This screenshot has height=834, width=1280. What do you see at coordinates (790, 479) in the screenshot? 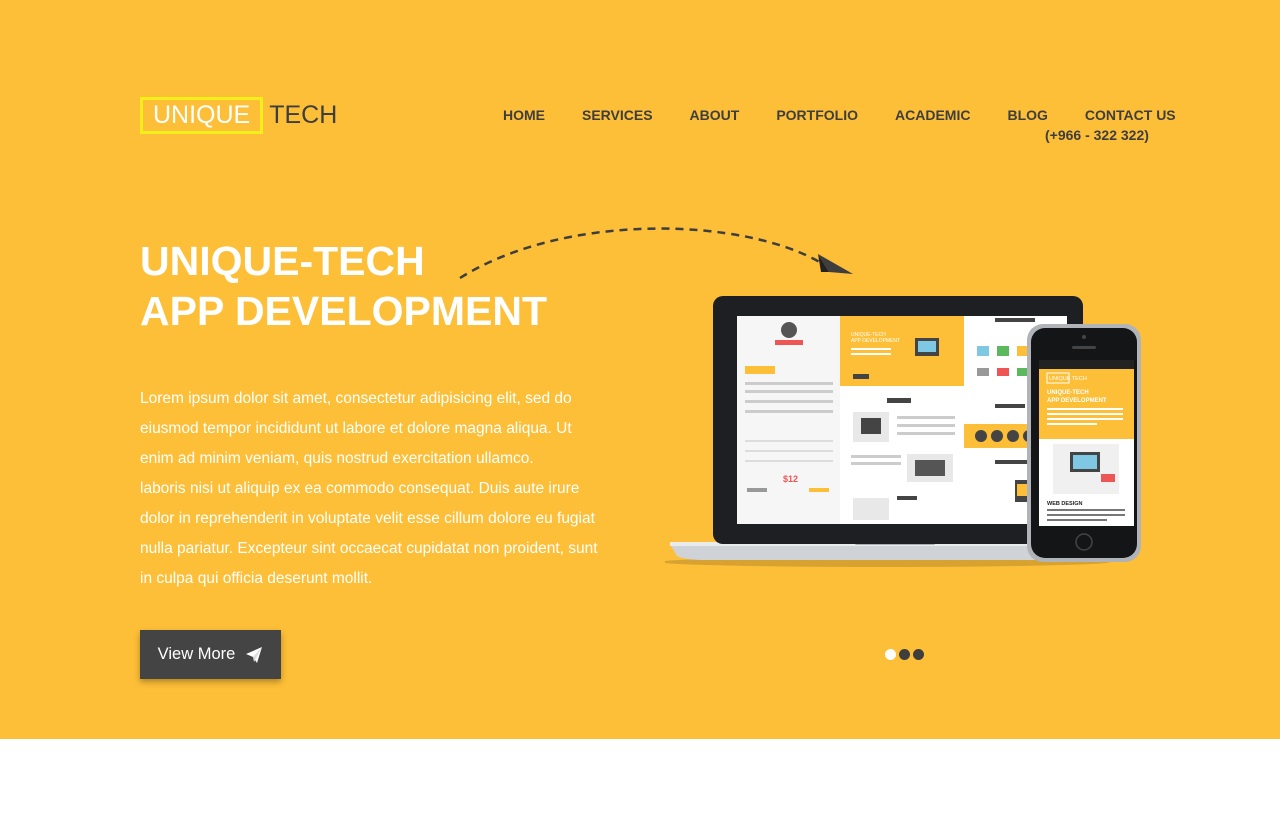
I see `mockup-price: $12` at bounding box center [790, 479].